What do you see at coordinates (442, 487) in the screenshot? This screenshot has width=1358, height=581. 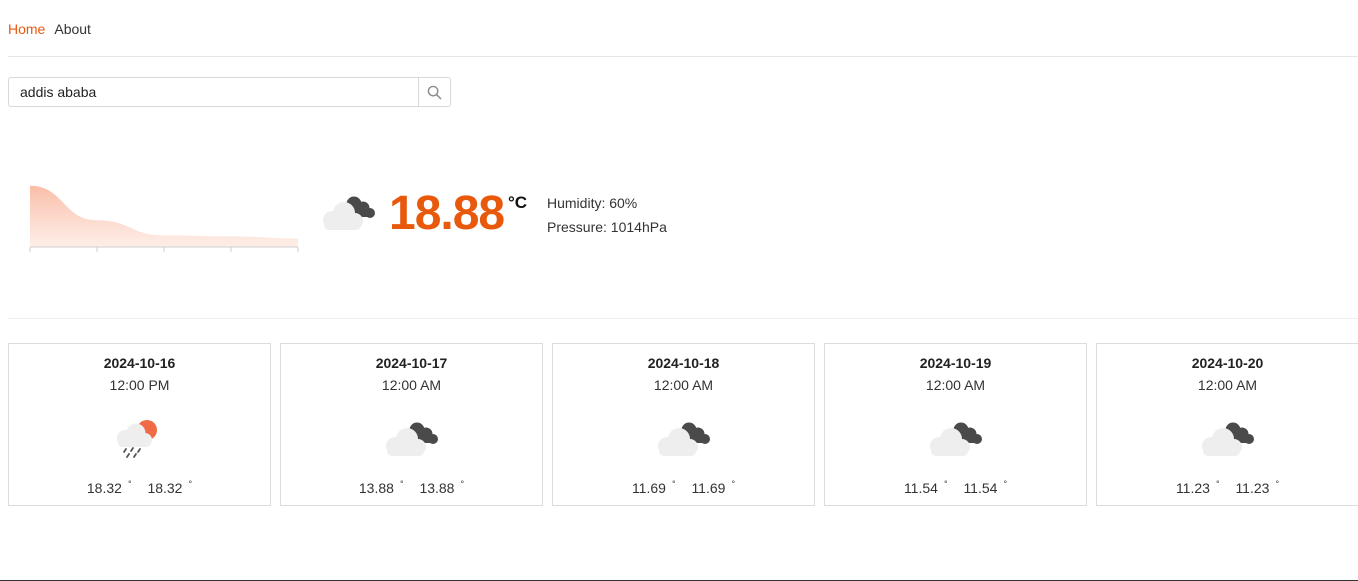 I see `forecast-temp-max: 13.88 °` at bounding box center [442, 487].